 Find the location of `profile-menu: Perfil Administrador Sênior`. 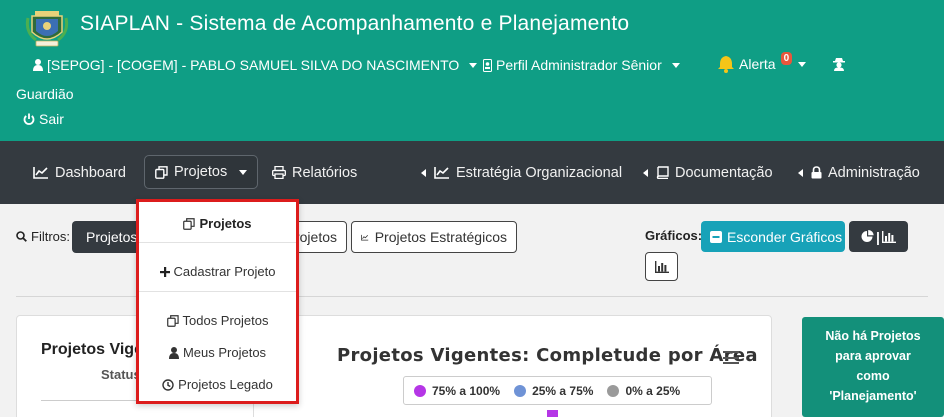

profile-menu: Perfil Administrador Sênior is located at coordinates (581, 65).